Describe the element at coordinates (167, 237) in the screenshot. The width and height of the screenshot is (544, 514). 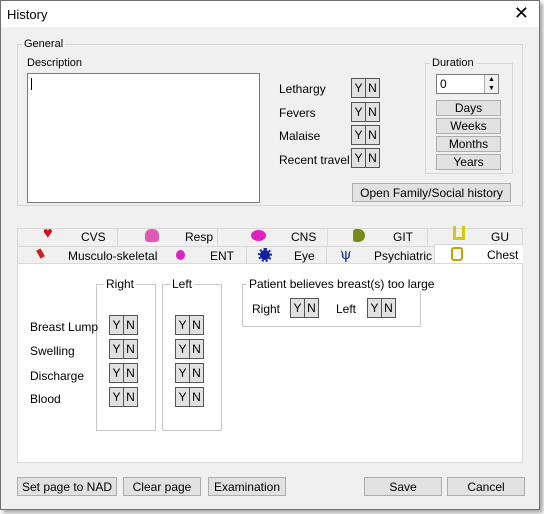
I see `tab-resp: Resp` at that location.